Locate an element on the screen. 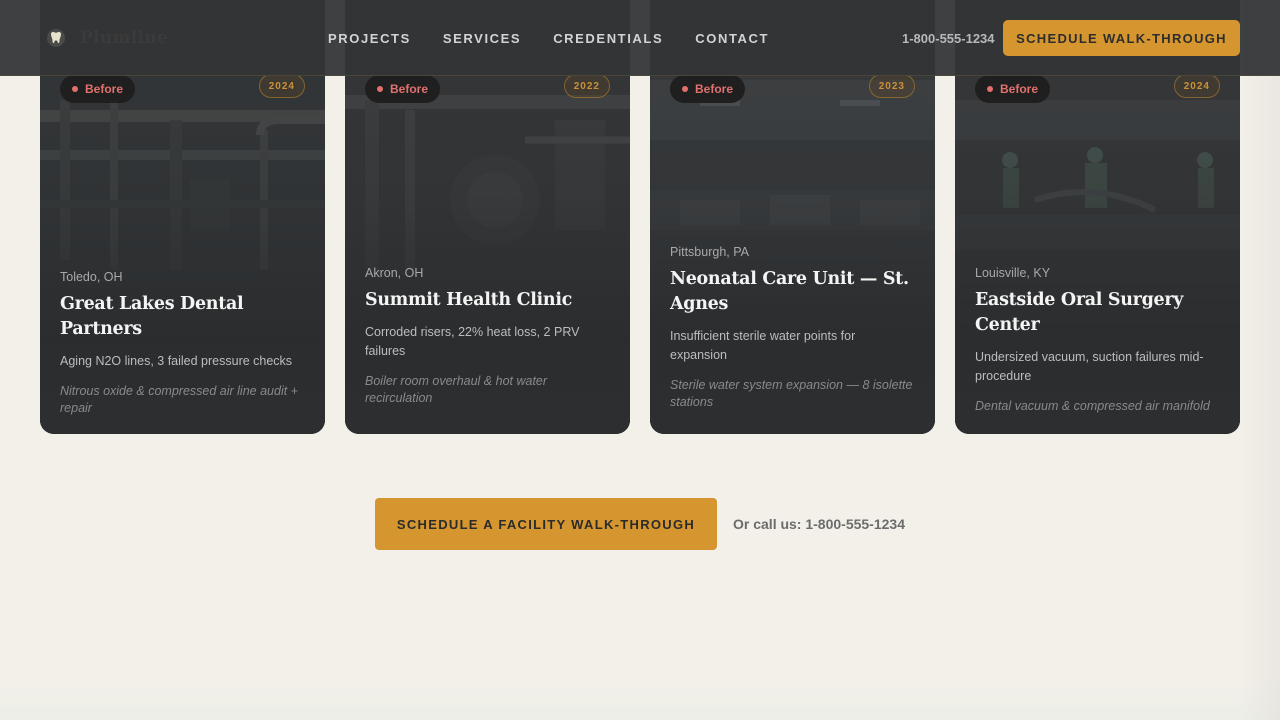  tooth-logo-icon is located at coordinates (56, 38).